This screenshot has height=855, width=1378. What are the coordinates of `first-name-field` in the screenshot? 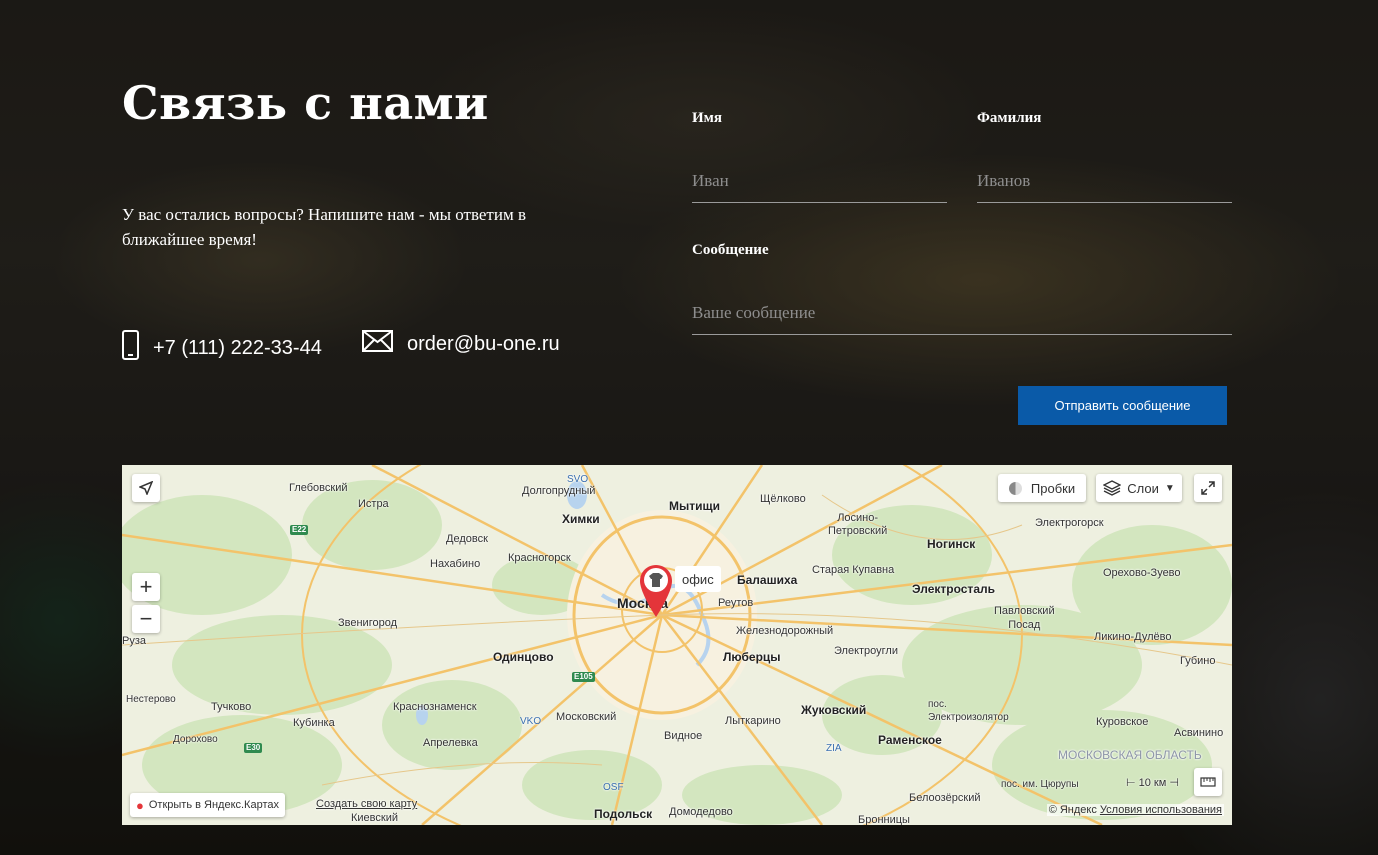 It's located at (819, 181).